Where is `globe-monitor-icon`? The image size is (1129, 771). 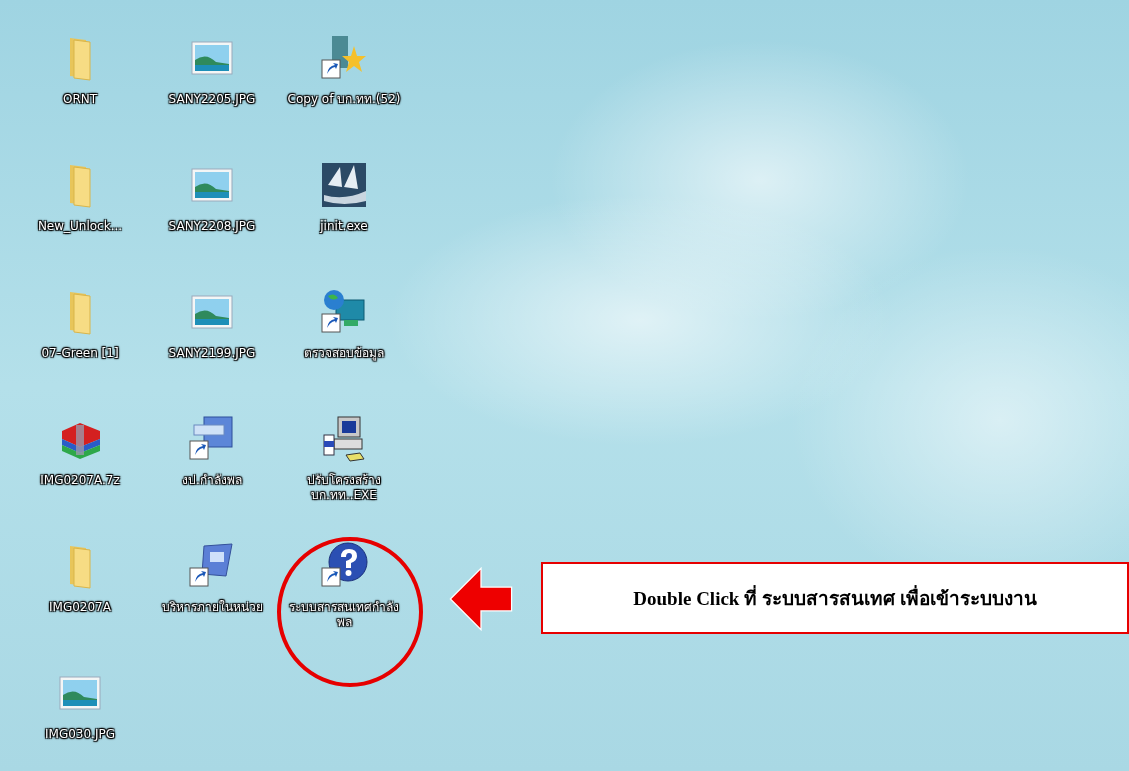
globe-monitor-icon is located at coordinates (344, 312).